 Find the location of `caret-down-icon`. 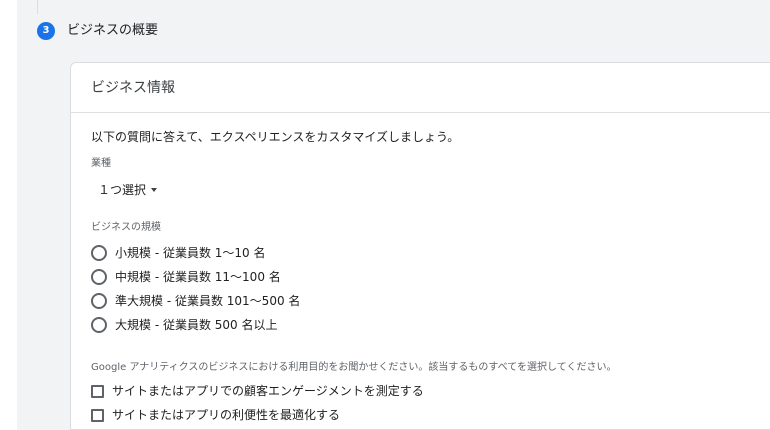

caret-down-icon is located at coordinates (154, 190).